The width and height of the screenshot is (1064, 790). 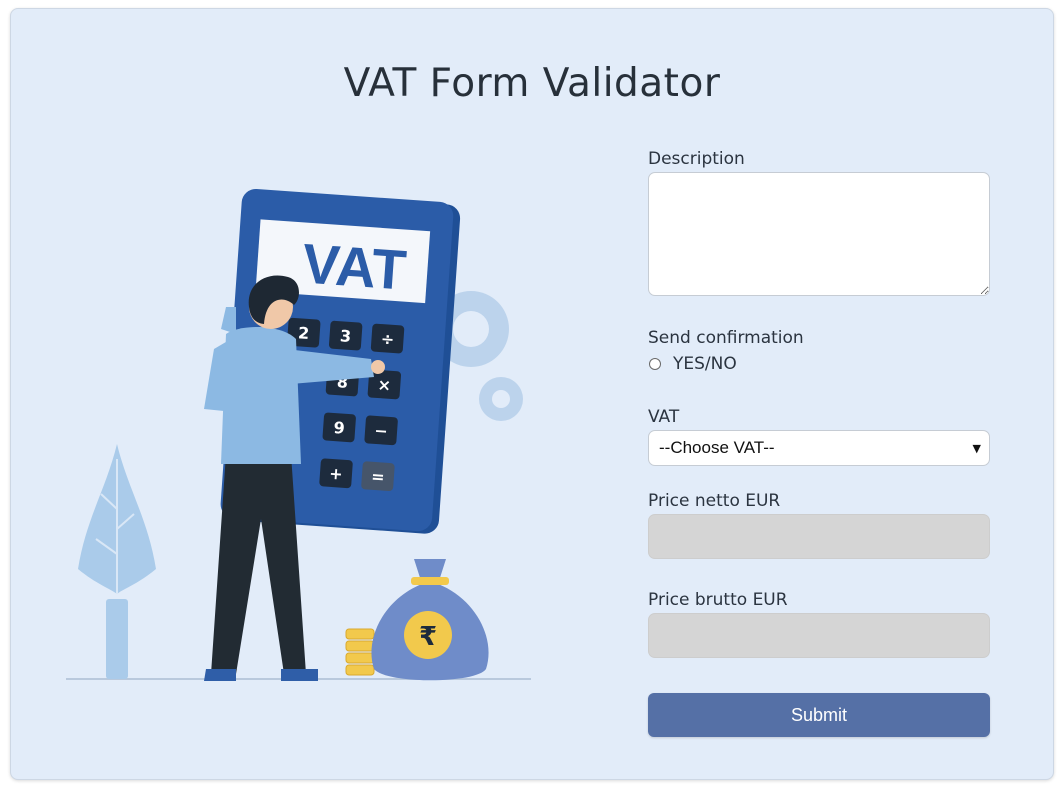 What do you see at coordinates (819, 635) in the screenshot?
I see `price-brutto-field` at bounding box center [819, 635].